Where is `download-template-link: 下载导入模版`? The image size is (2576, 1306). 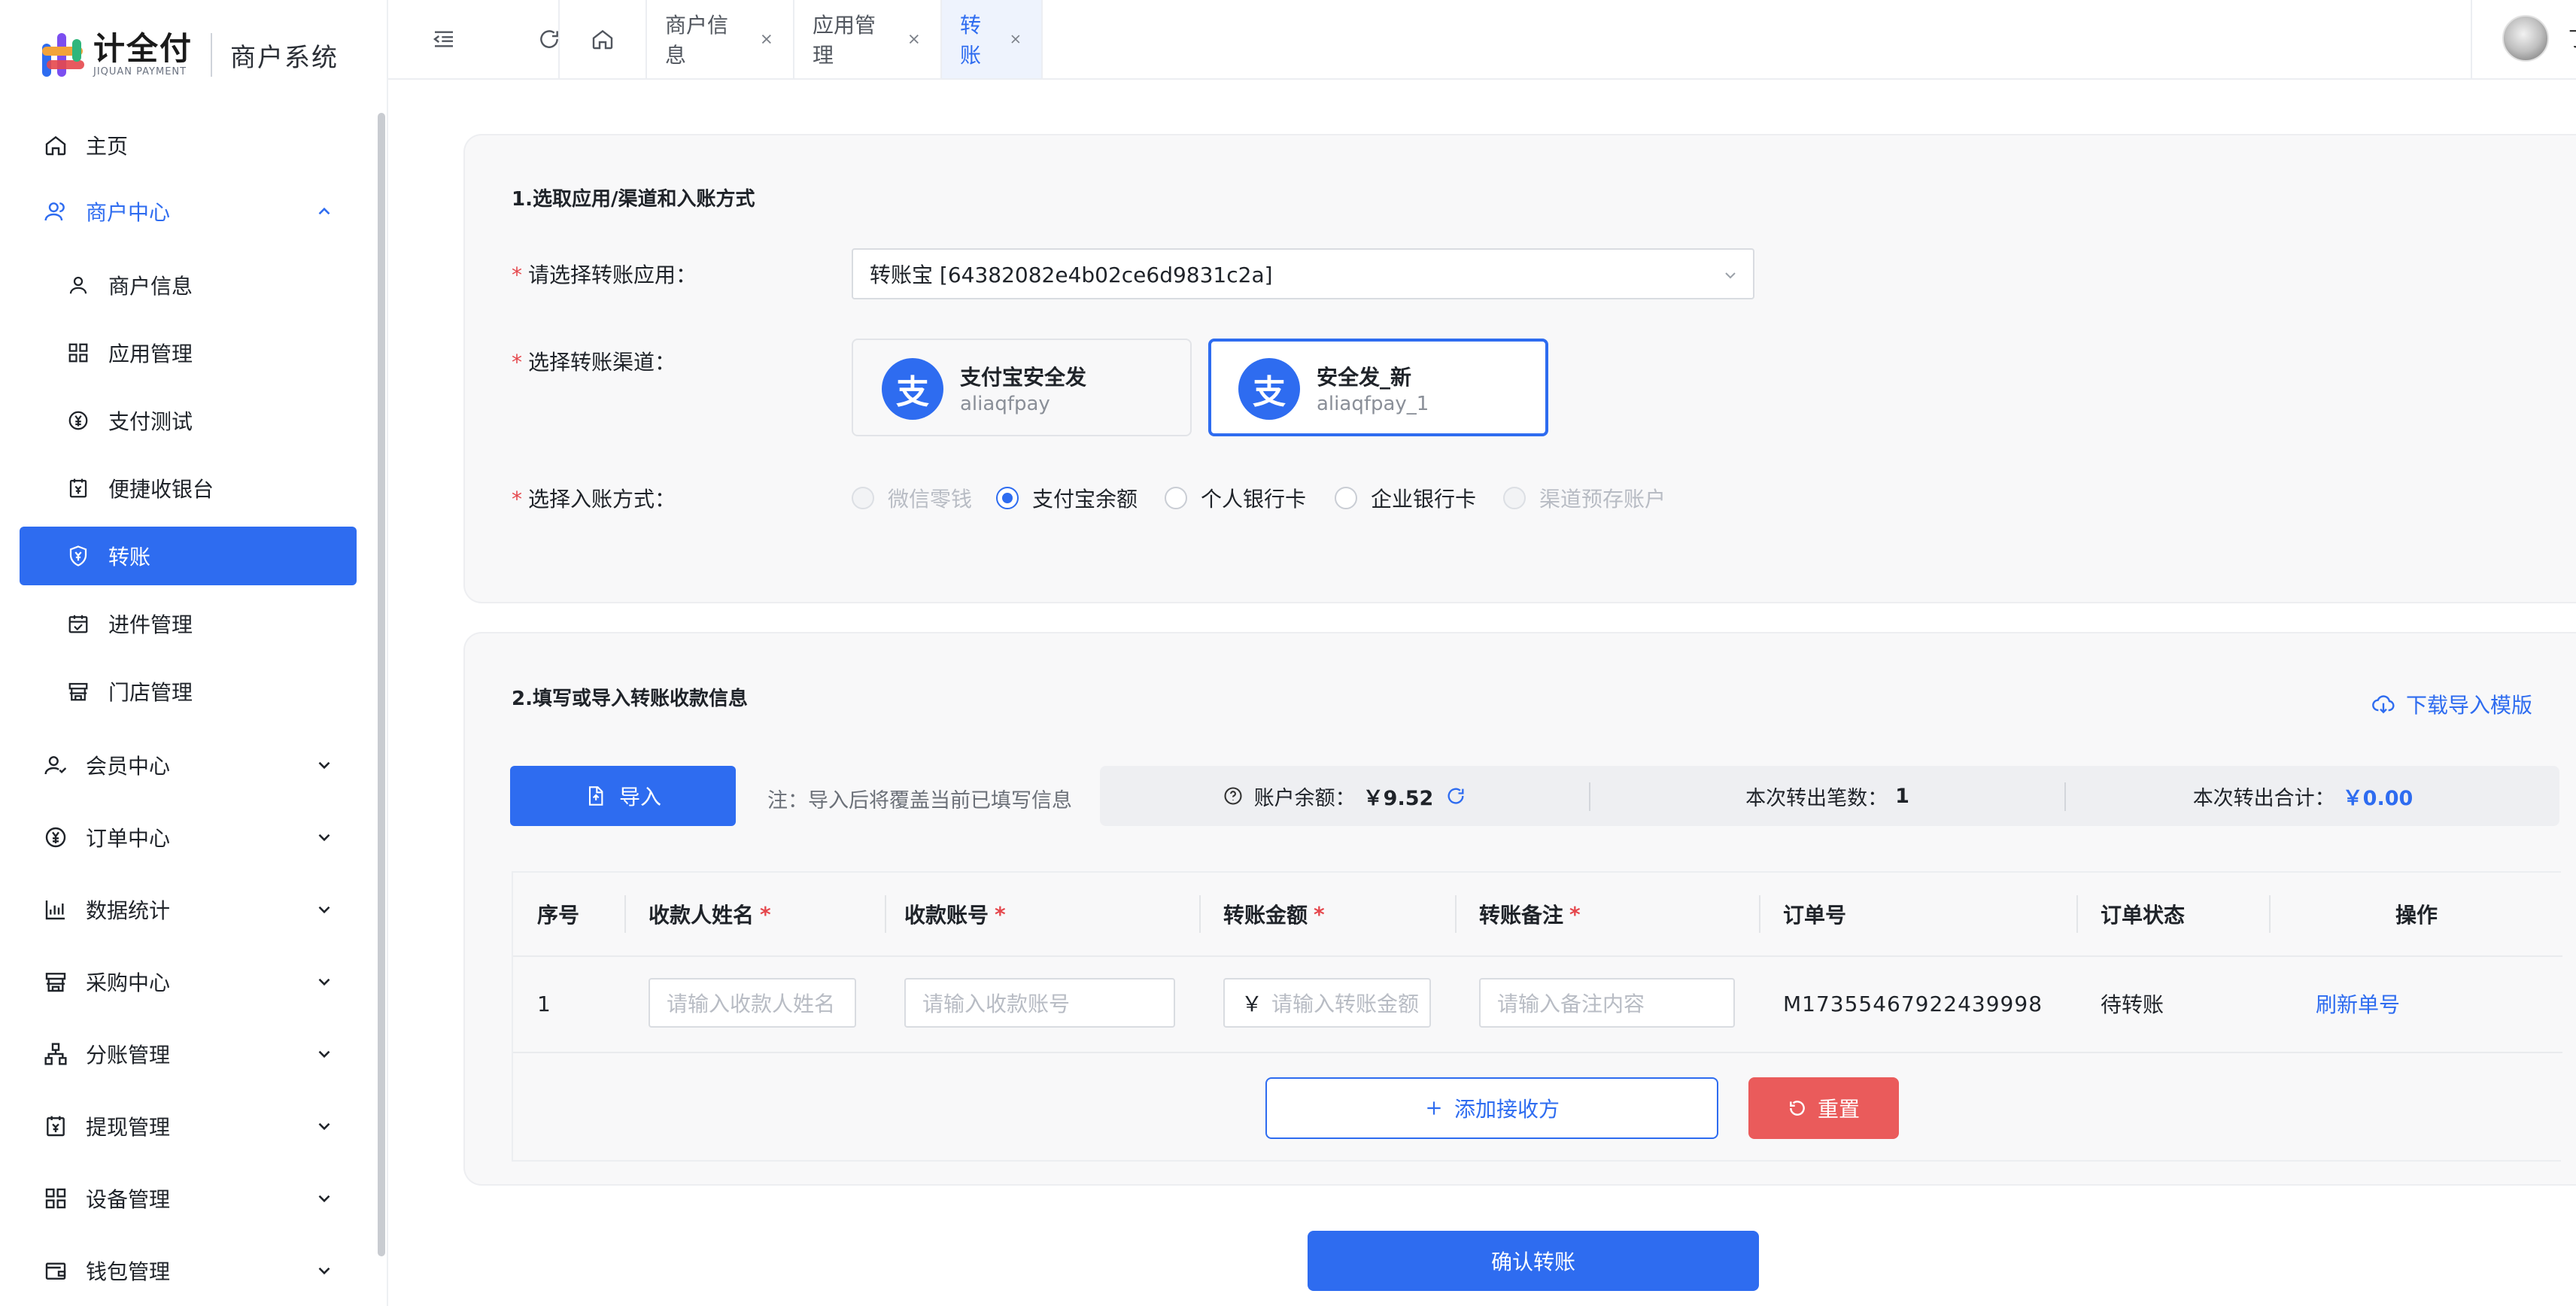 download-template-link: 下载导入模版 is located at coordinates (2451, 704).